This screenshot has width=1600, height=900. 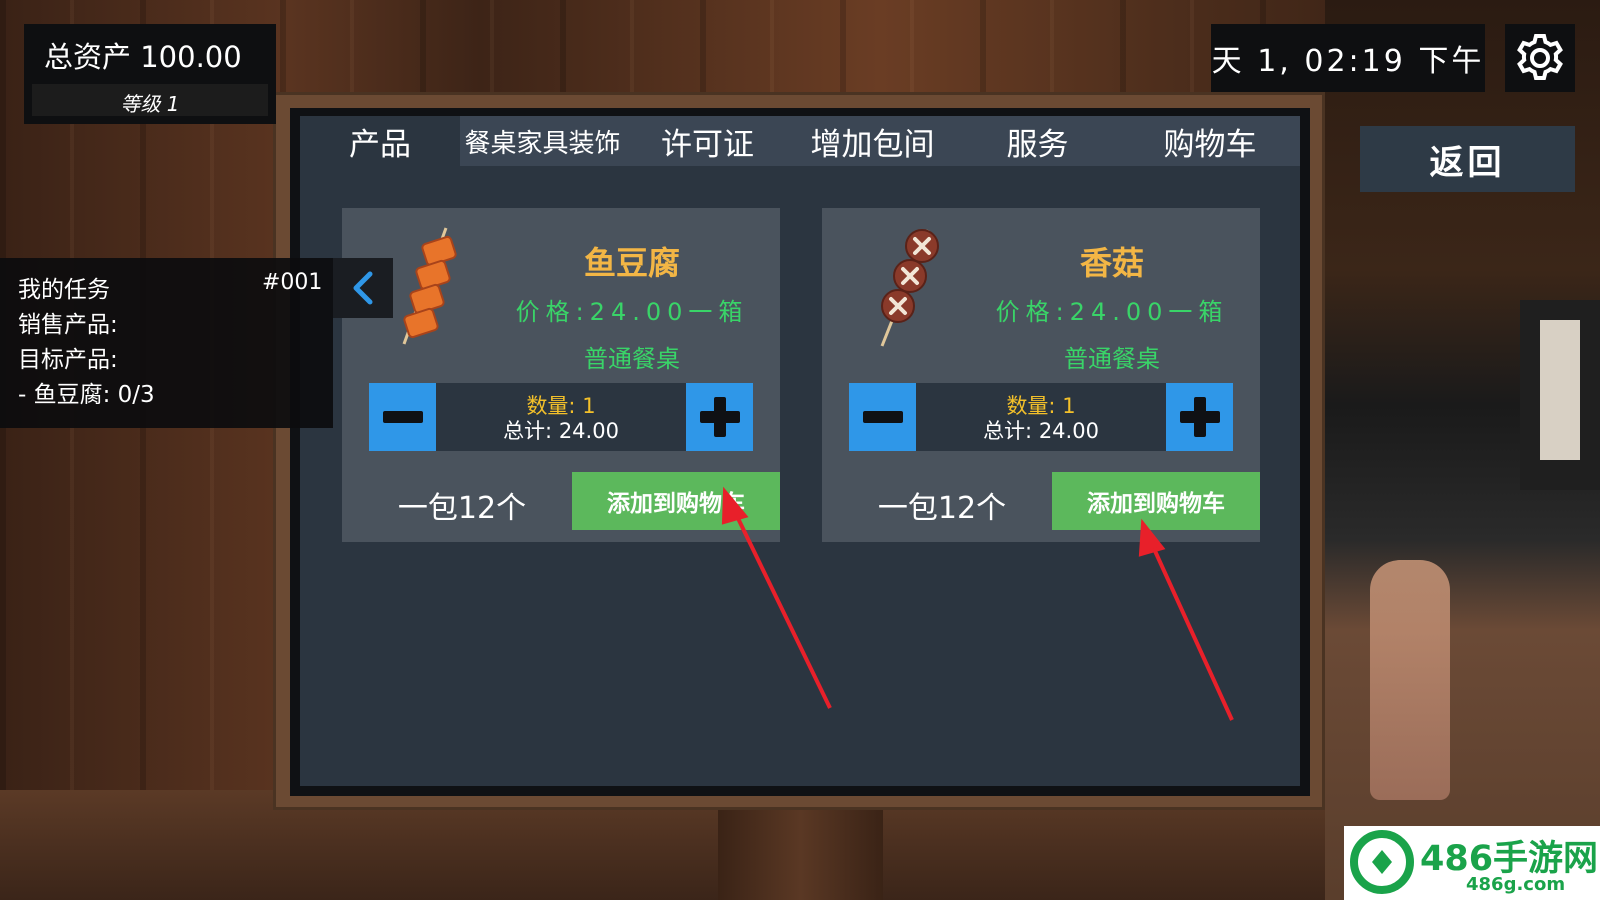 I want to click on gear-icon, so click(x=1540, y=57).